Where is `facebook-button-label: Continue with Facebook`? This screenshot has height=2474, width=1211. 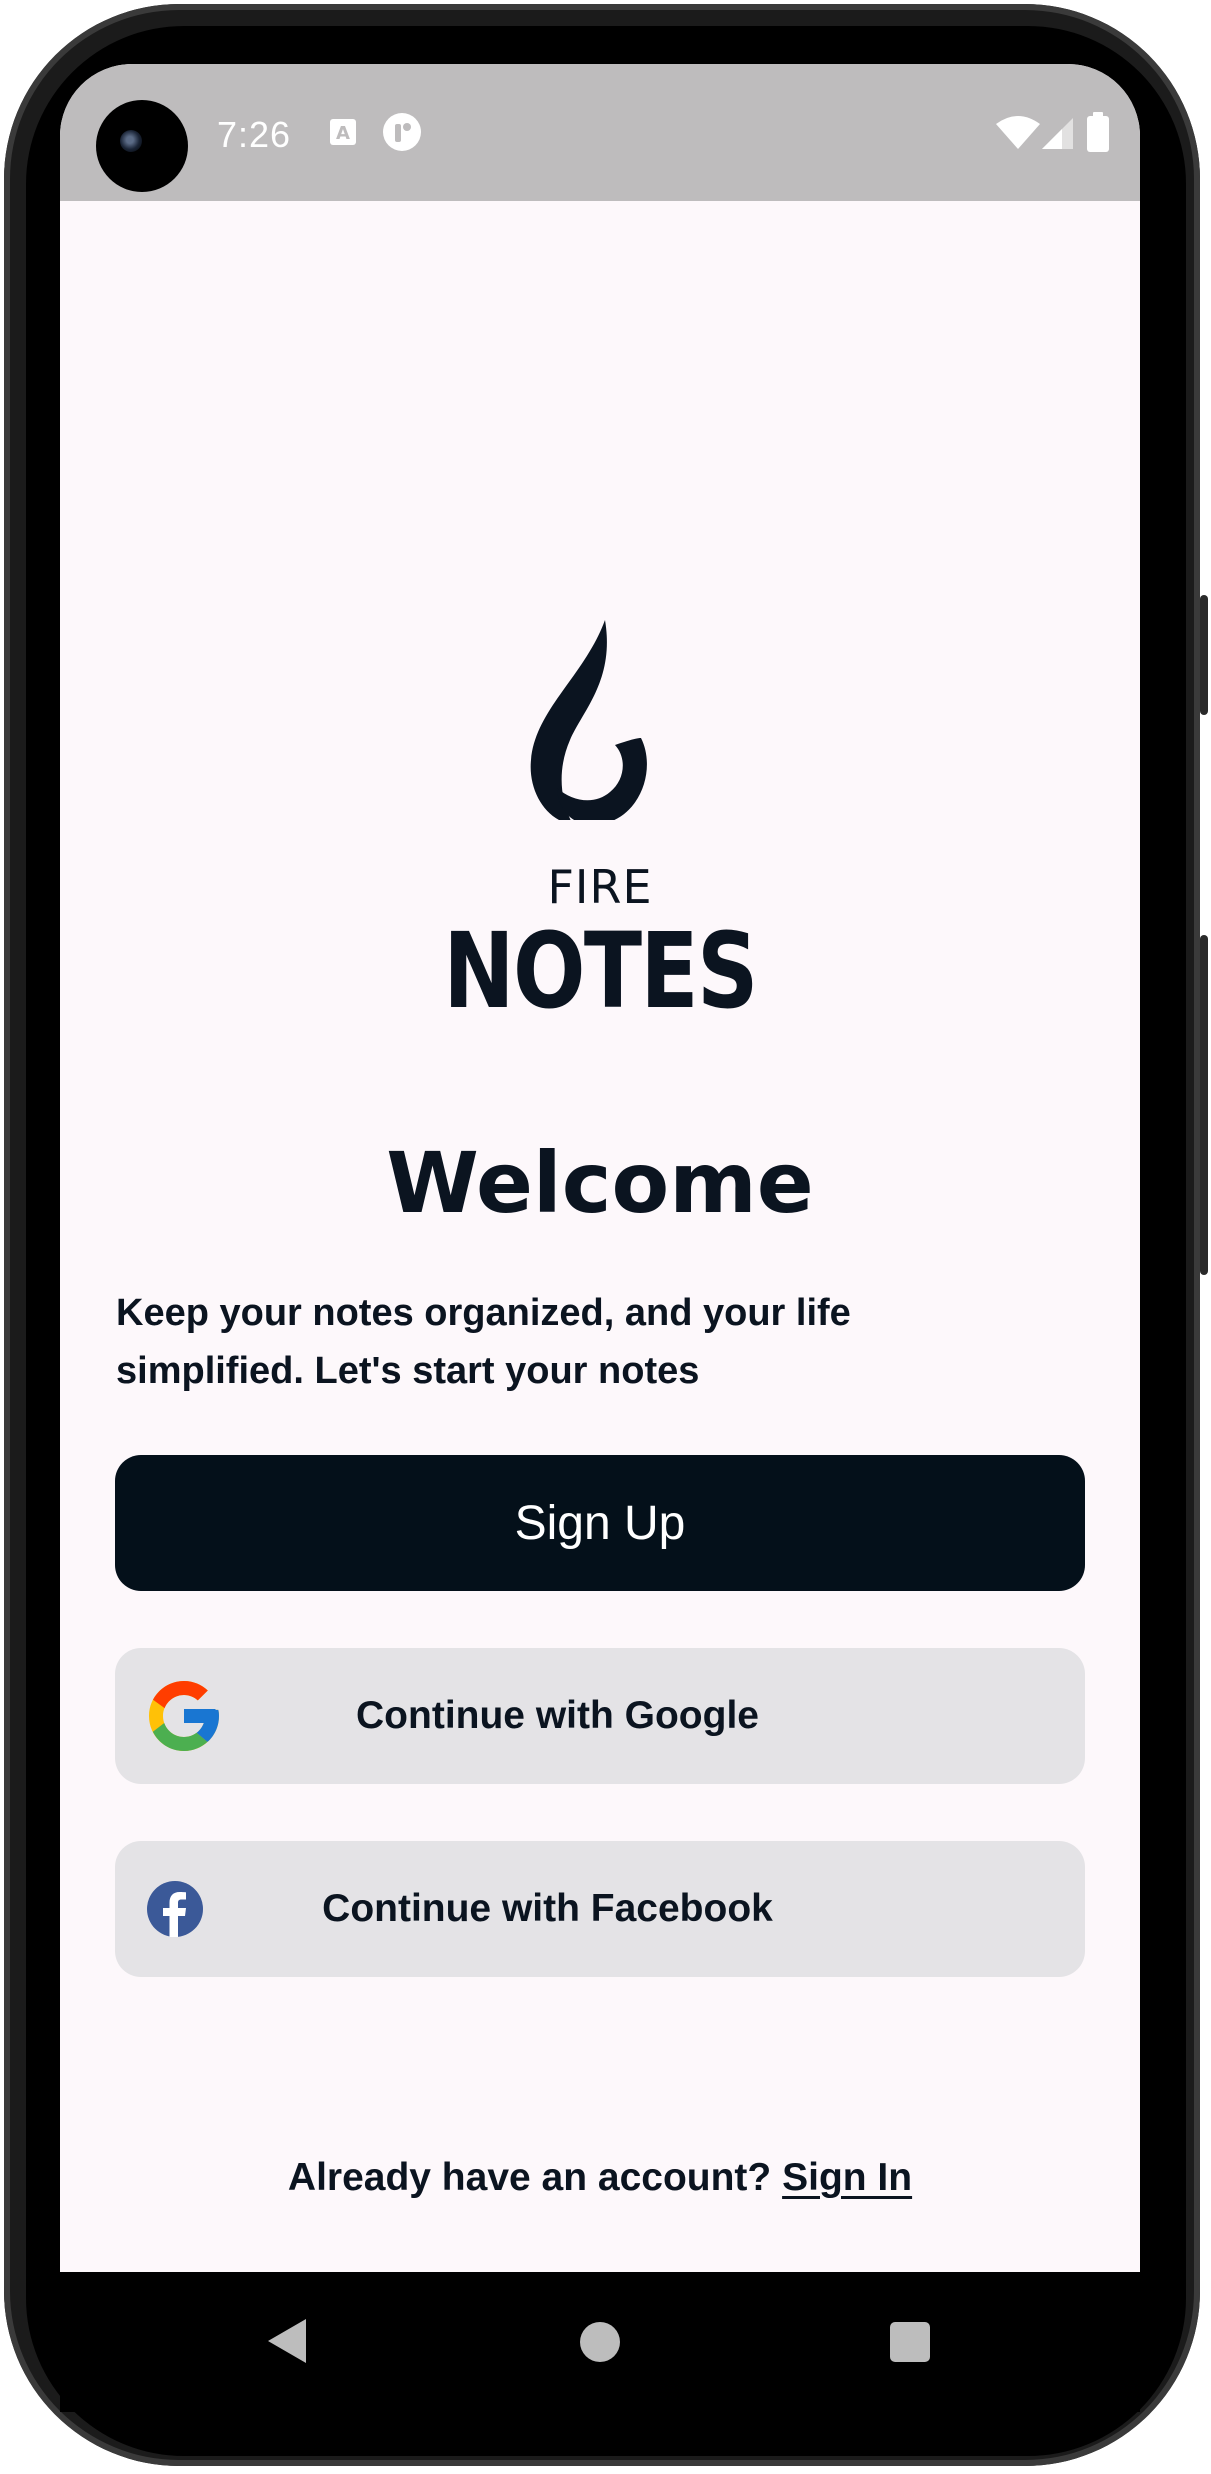 facebook-button-label: Continue with Facebook is located at coordinates (547, 1908).